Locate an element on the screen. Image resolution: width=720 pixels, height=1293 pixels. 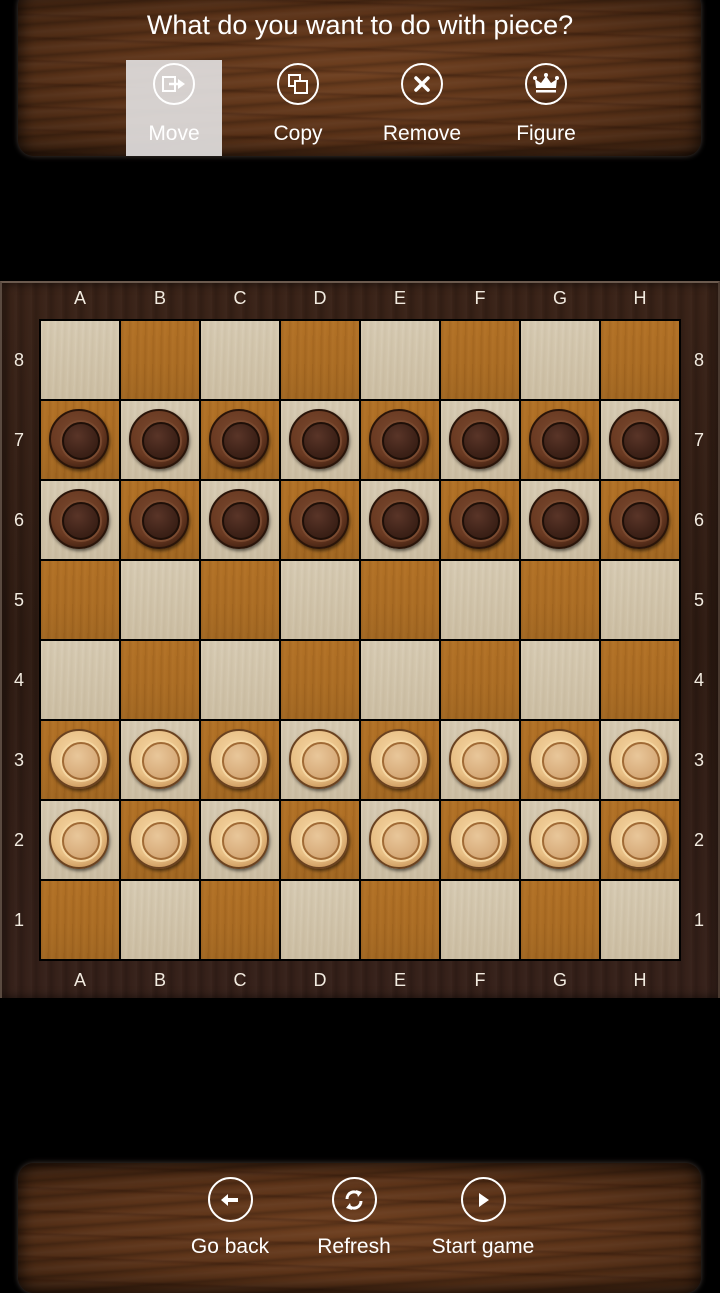
square-e2 is located at coordinates (400, 840).